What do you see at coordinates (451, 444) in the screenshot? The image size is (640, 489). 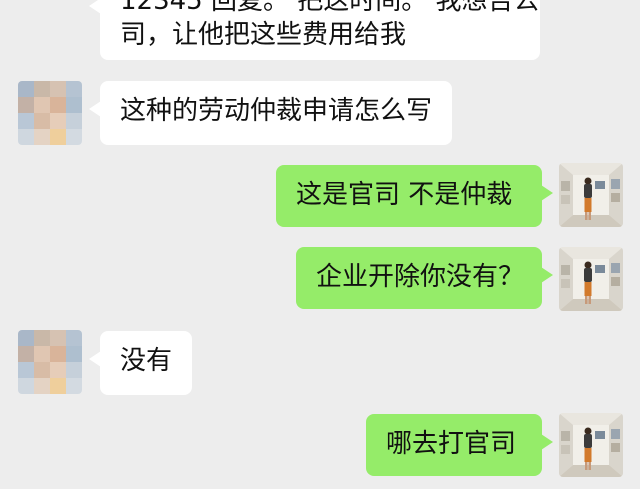 I see `message-text: 哪去打官司` at bounding box center [451, 444].